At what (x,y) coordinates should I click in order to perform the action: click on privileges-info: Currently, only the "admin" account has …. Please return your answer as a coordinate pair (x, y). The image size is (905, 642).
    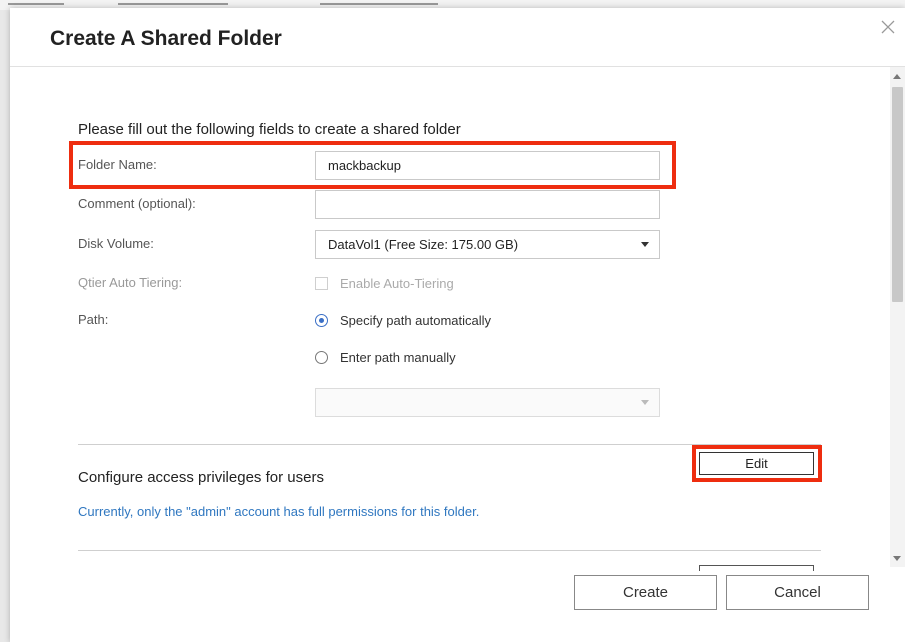
    Looking at the image, I should click on (279, 511).